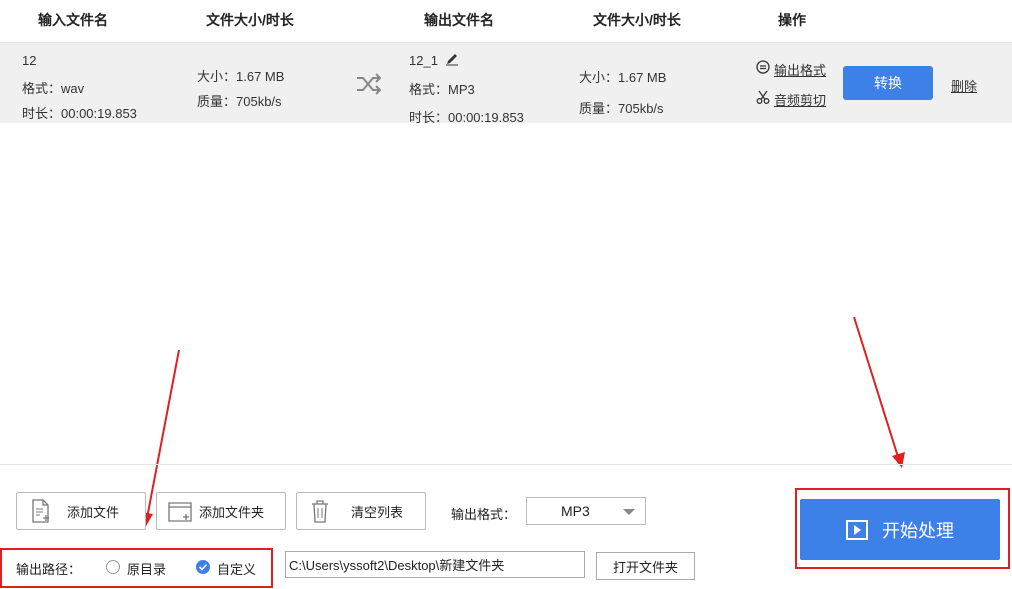 This screenshot has width=1012, height=589. I want to click on open-folder-button: 打开文件夹, so click(645, 566).